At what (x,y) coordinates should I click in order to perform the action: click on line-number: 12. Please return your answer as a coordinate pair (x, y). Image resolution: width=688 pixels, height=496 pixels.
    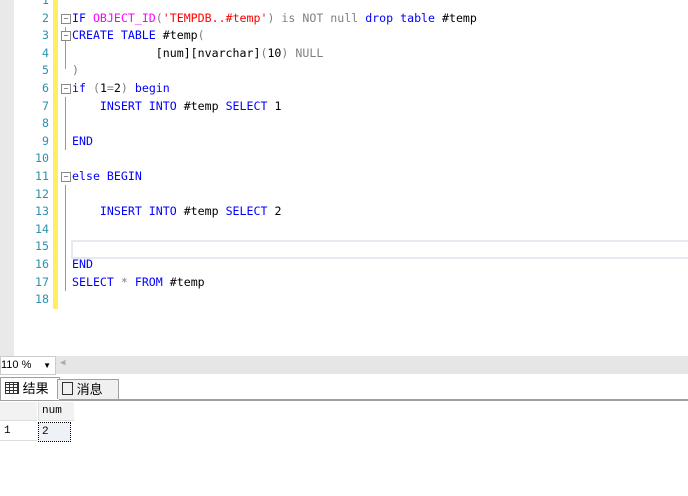
    Looking at the image, I should click on (42, 193).